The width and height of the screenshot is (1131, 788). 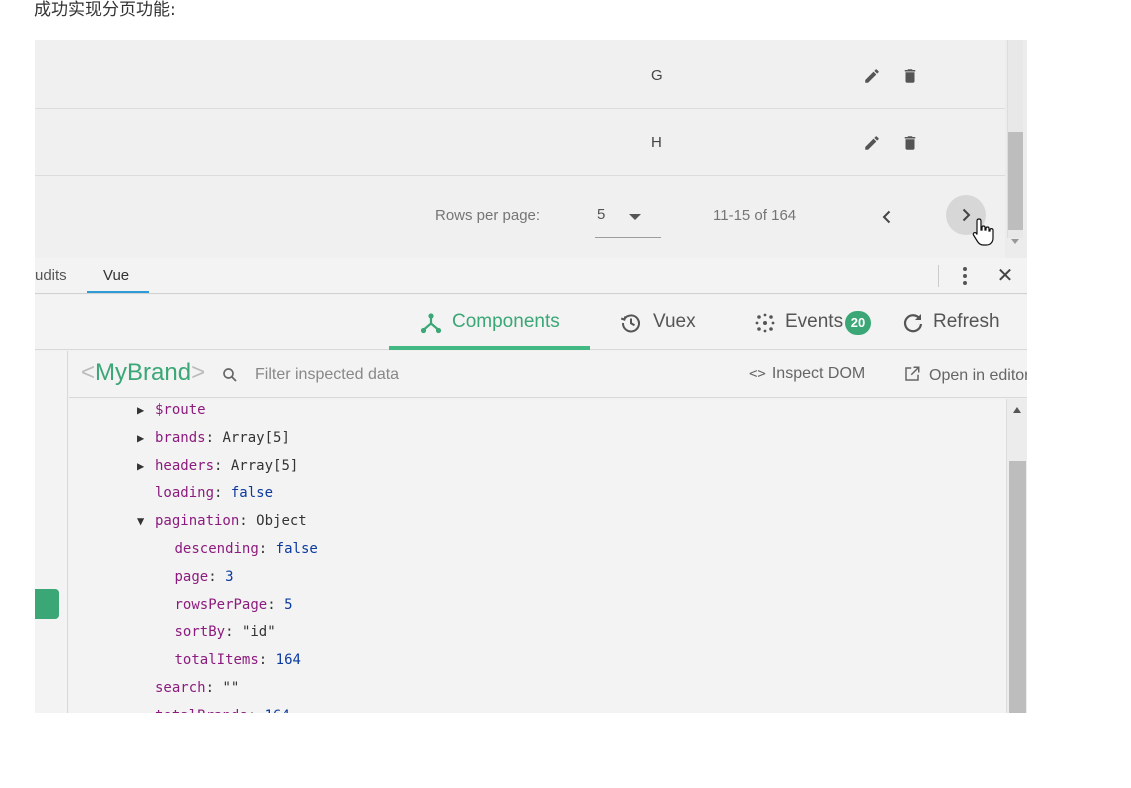 I want to click on close-devtools-icon: ✕, so click(x=1005, y=275).